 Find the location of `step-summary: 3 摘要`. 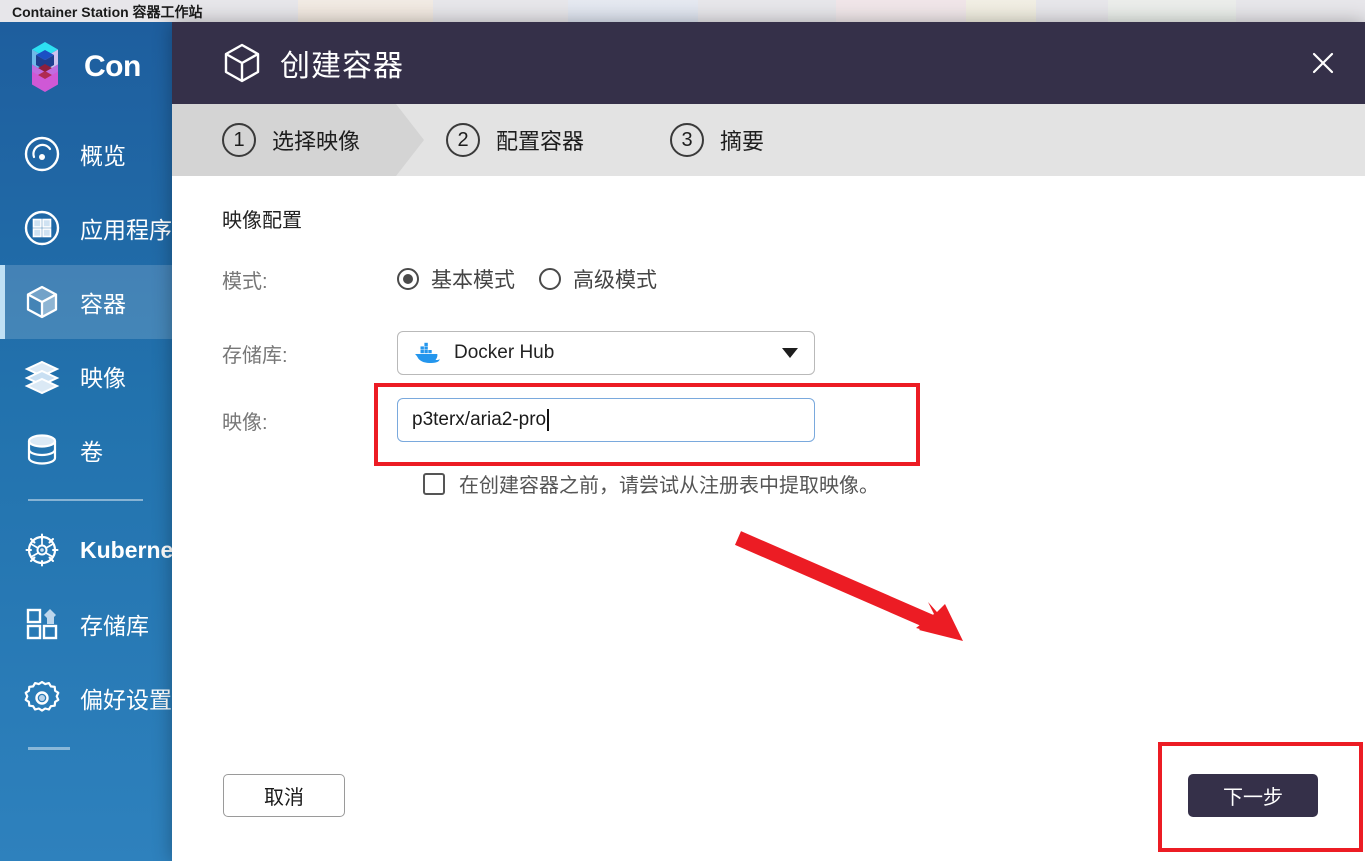

step-summary: 3 摘要 is located at coordinates (710, 140).